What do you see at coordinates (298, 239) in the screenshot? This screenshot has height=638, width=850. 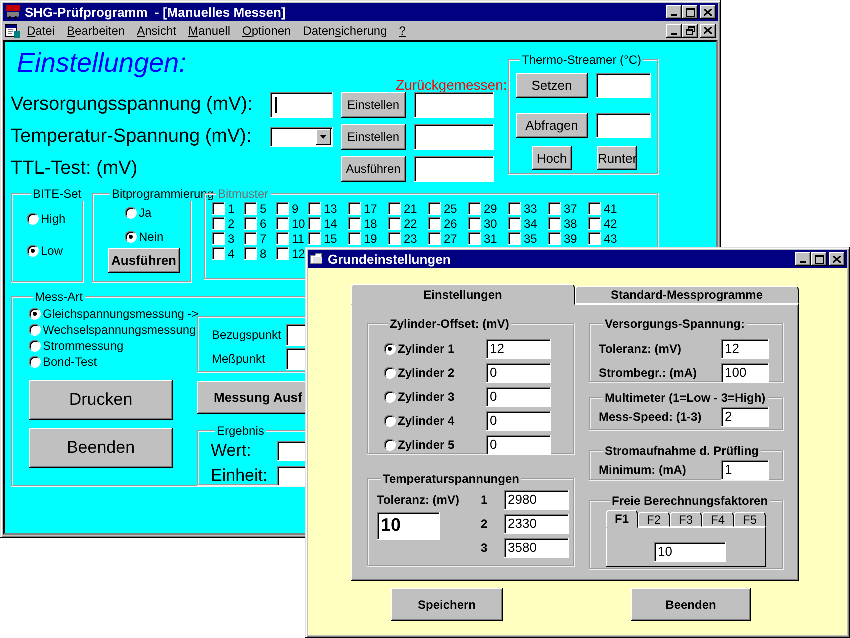 I see `checkbox-label: 11` at bounding box center [298, 239].